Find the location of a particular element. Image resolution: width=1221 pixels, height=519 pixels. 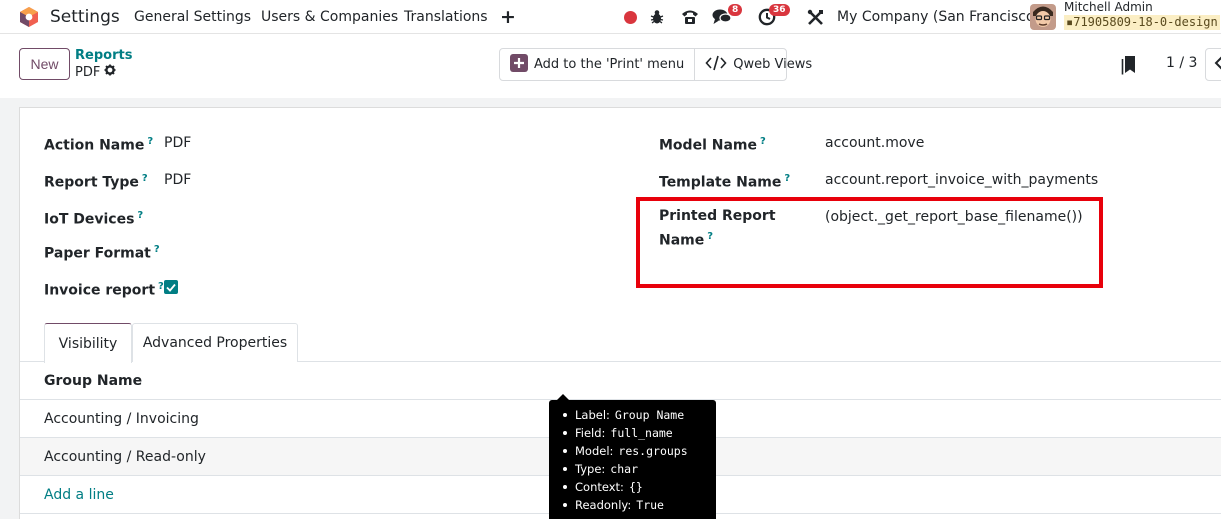

pager-value: 1 / 3 is located at coordinates (1181, 63).